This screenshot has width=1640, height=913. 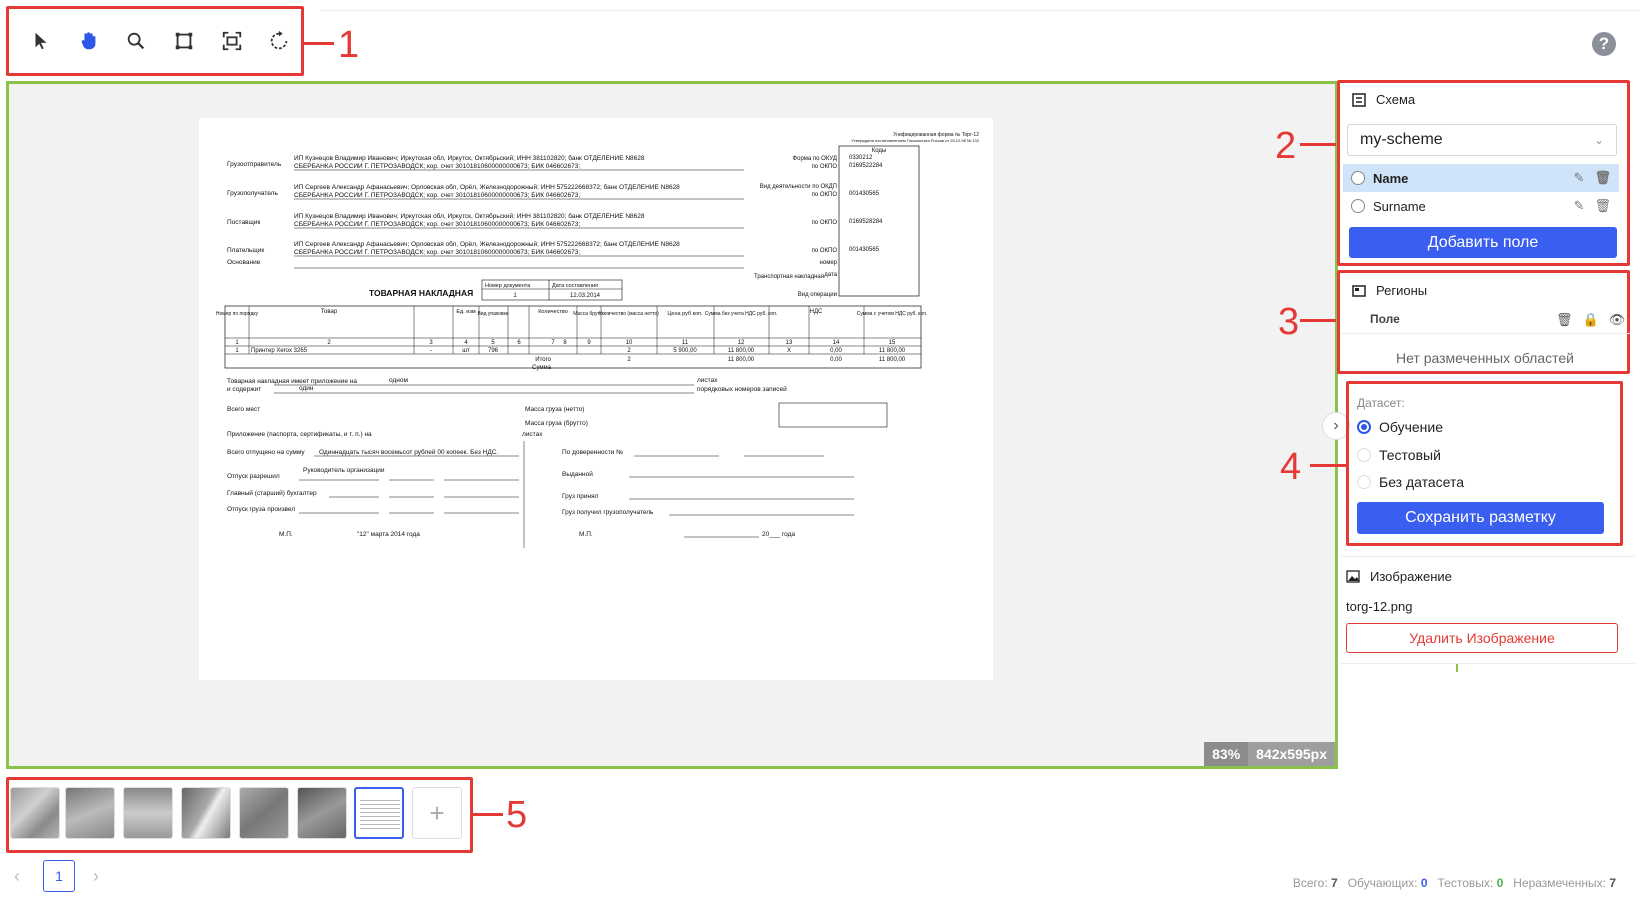 I want to click on doc-row-unit: шт, so click(x=466, y=351).